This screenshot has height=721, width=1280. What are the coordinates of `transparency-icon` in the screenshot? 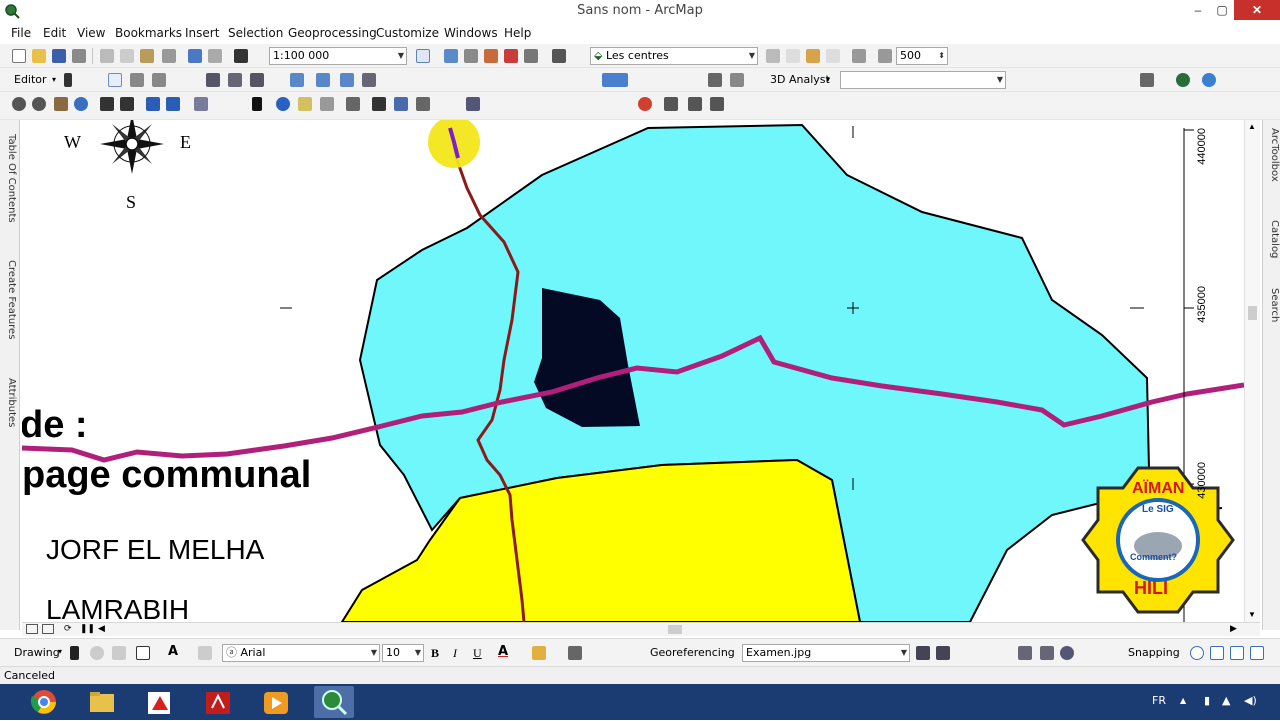 It's located at (833, 56).